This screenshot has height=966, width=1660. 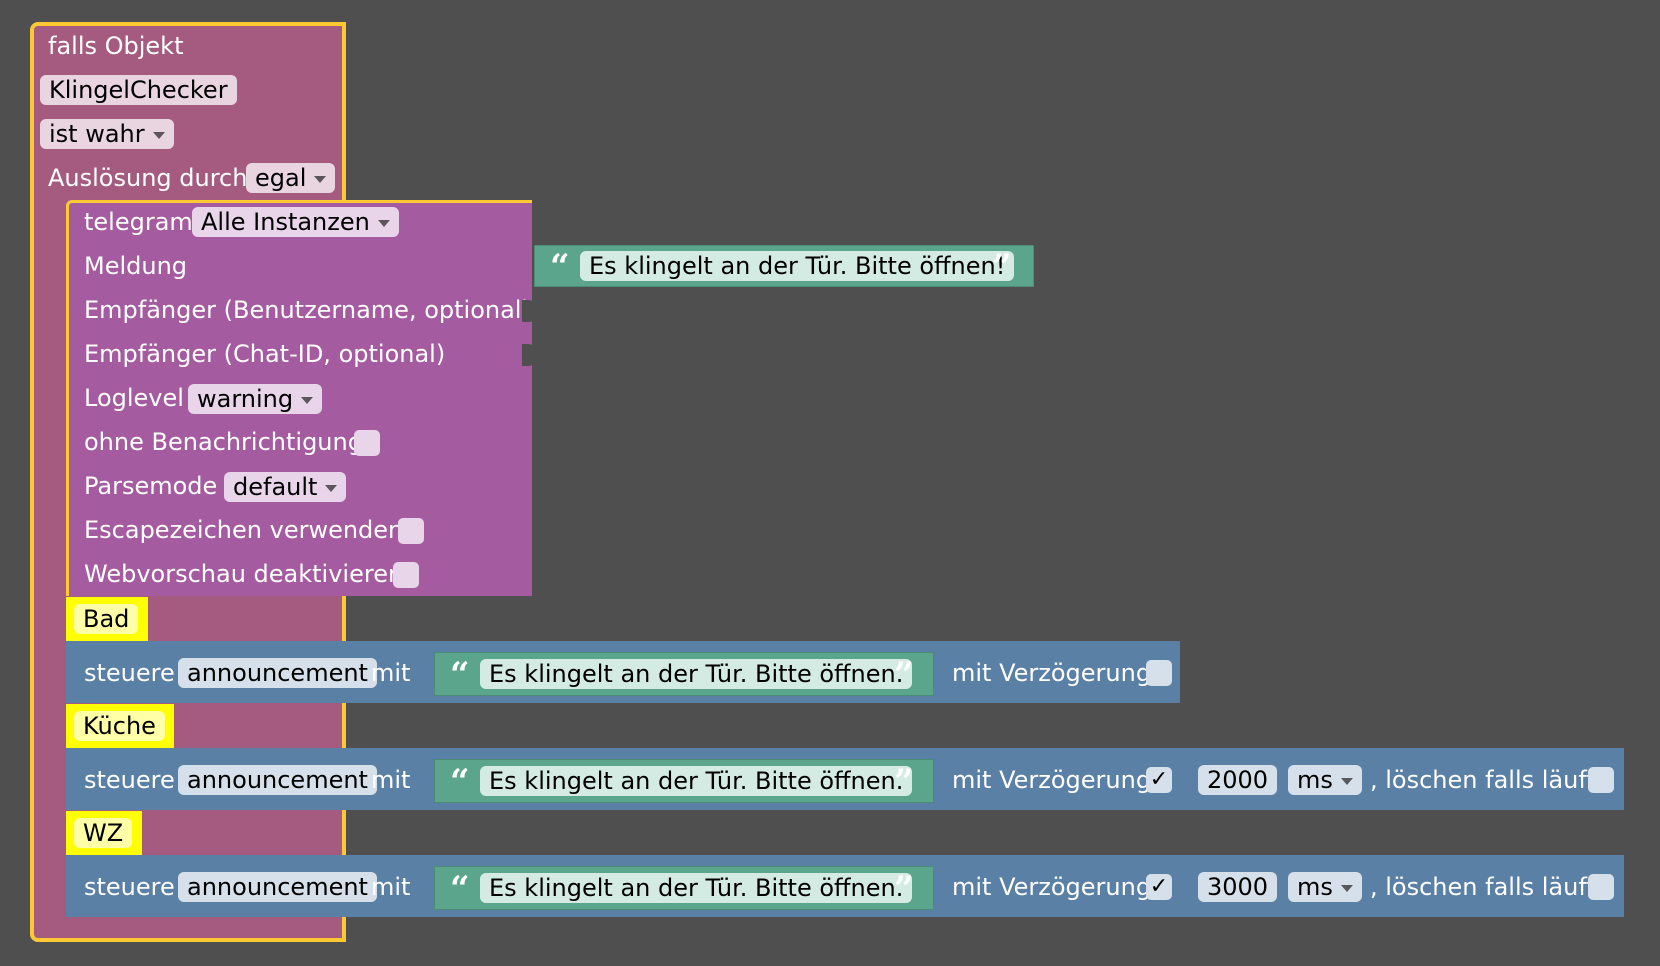 I want to click on delay-value-field-kueche: 2000, so click(x=1238, y=780).